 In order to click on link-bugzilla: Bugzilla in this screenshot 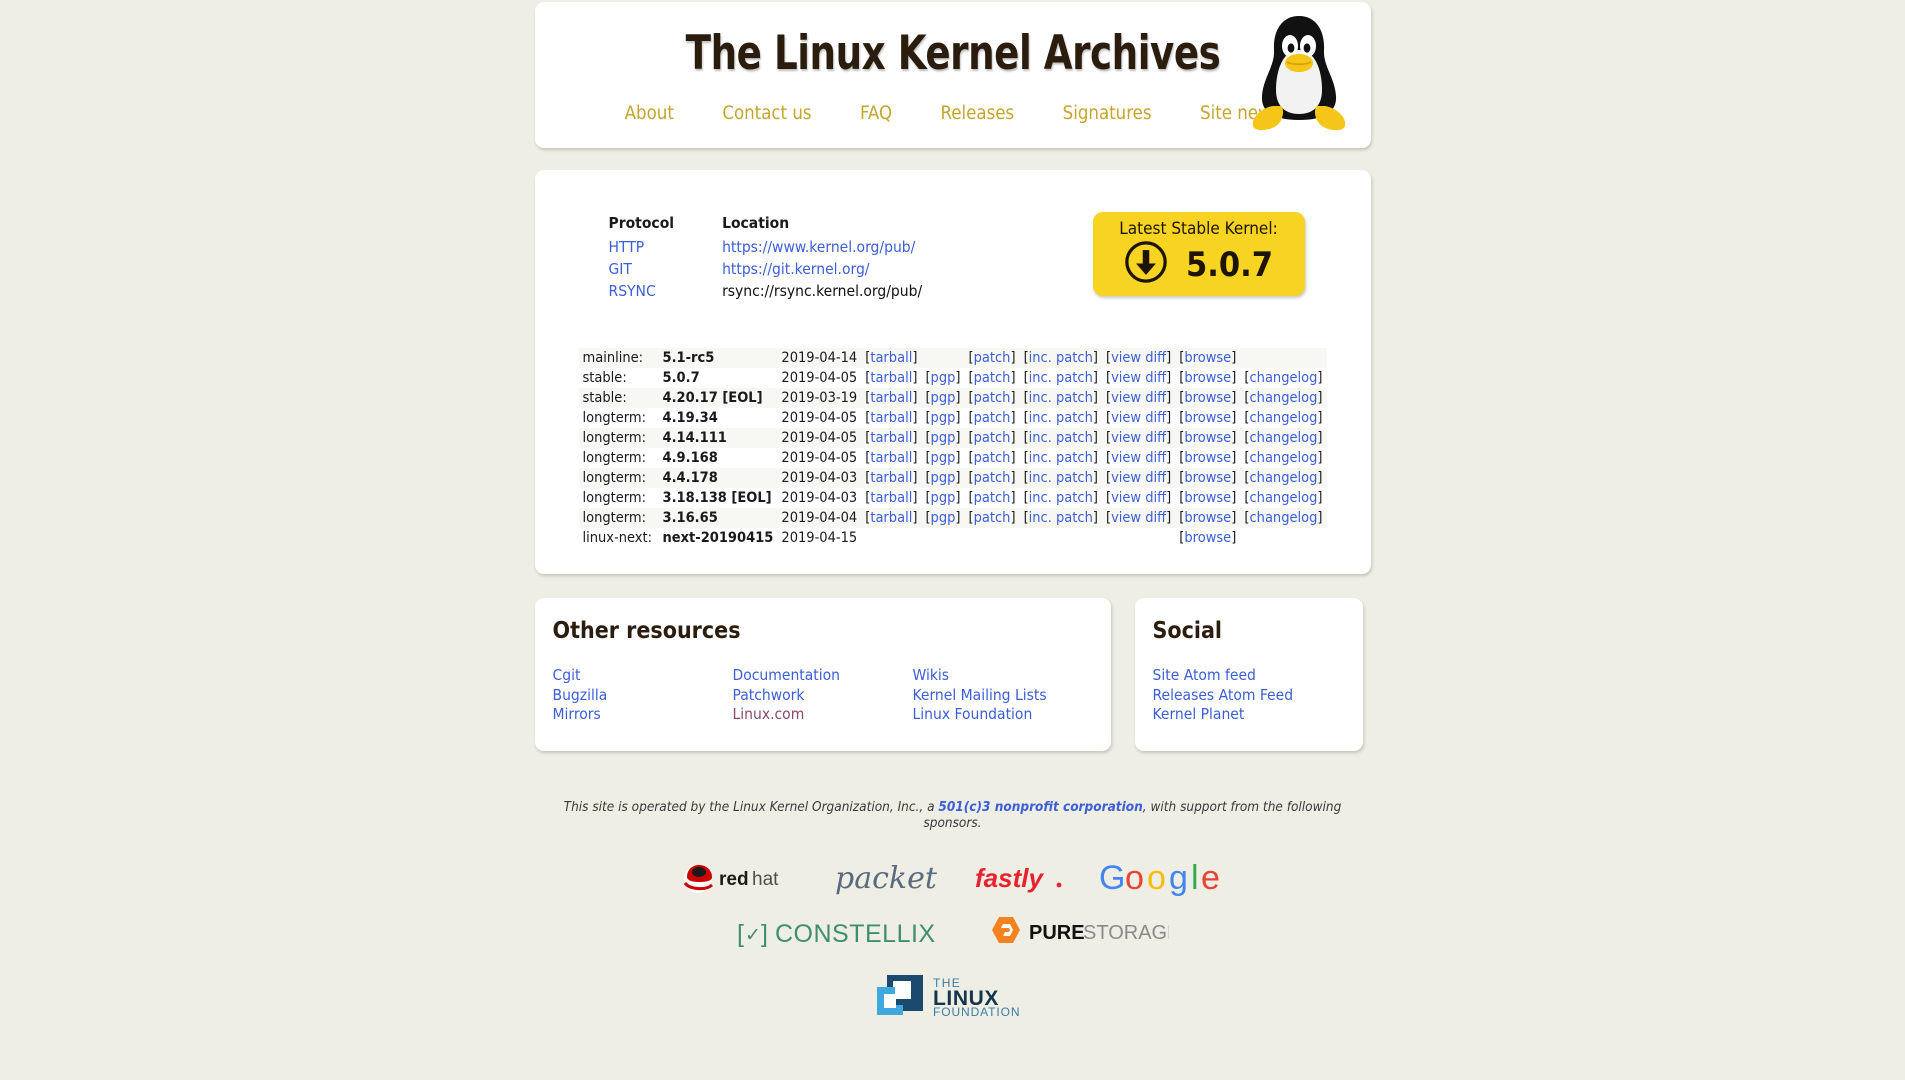, I will do `click(643, 696)`.